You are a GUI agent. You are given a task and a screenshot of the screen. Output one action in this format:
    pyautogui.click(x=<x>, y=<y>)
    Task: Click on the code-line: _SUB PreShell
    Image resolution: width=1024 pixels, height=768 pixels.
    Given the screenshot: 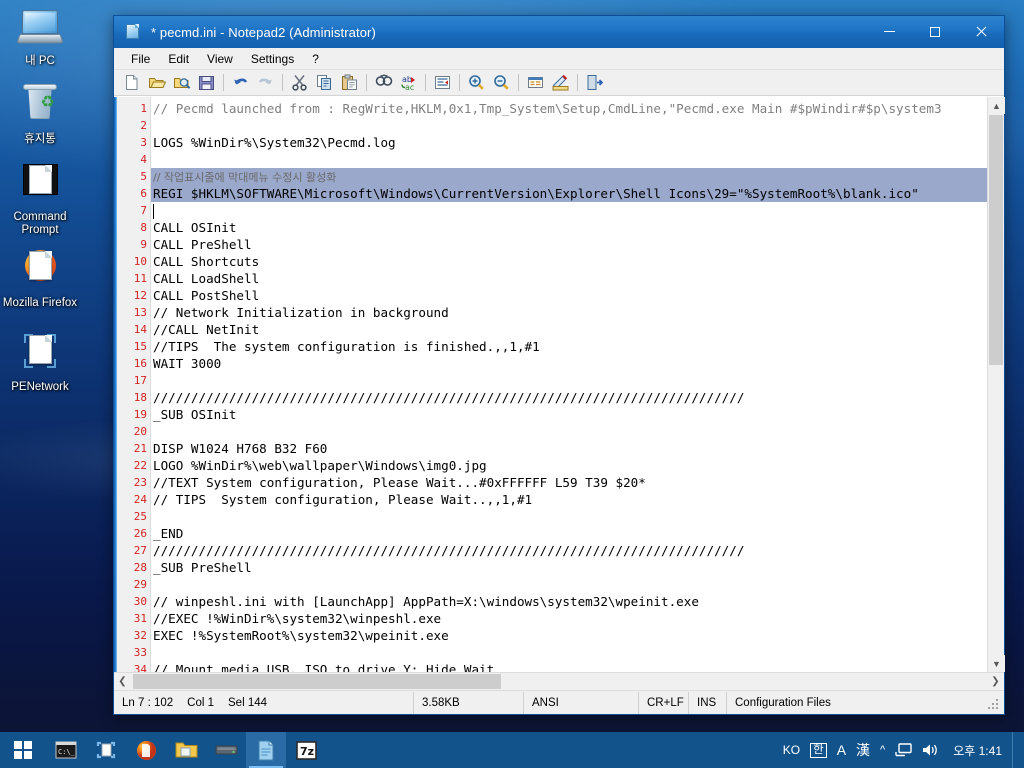 What is the action you would take?
    pyautogui.click(x=577, y=567)
    